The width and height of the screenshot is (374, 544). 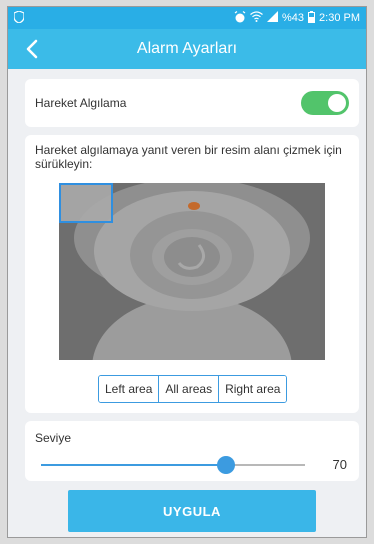 I want to click on status-right: %43 2:30 PM, so click(x=297, y=18).